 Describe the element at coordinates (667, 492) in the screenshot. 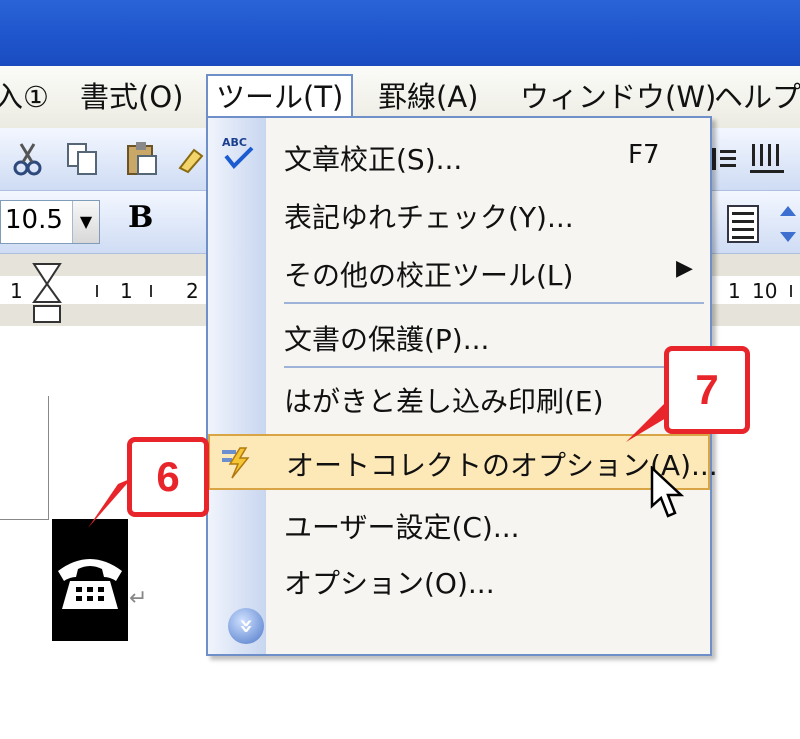

I see `mouse-pointer-icon` at that location.